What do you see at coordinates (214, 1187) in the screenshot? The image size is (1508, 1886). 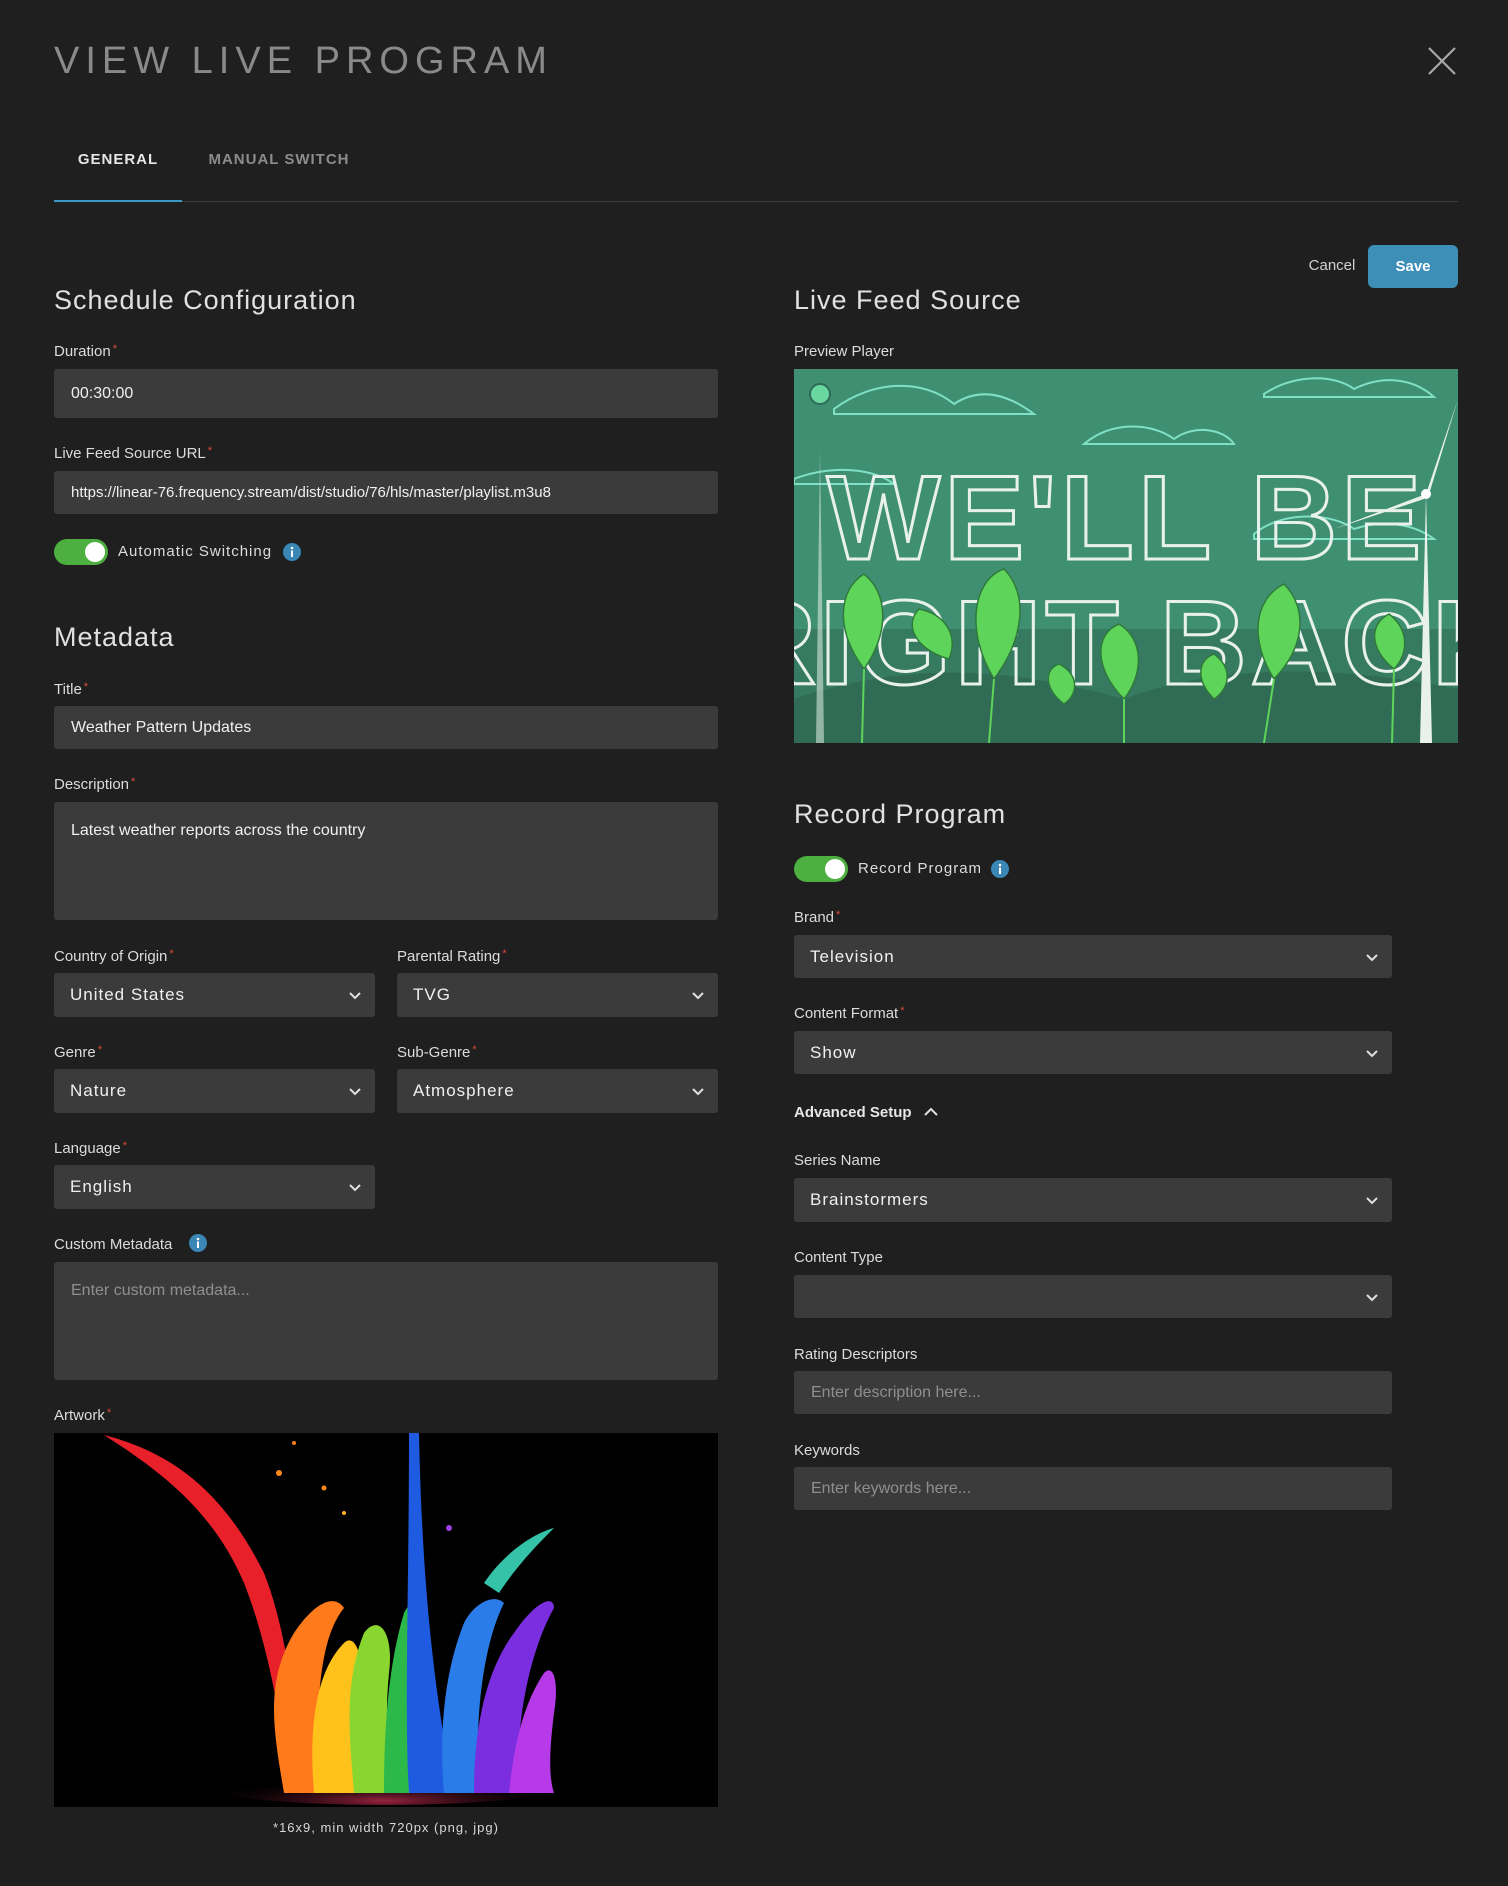 I see `language-select: English` at bounding box center [214, 1187].